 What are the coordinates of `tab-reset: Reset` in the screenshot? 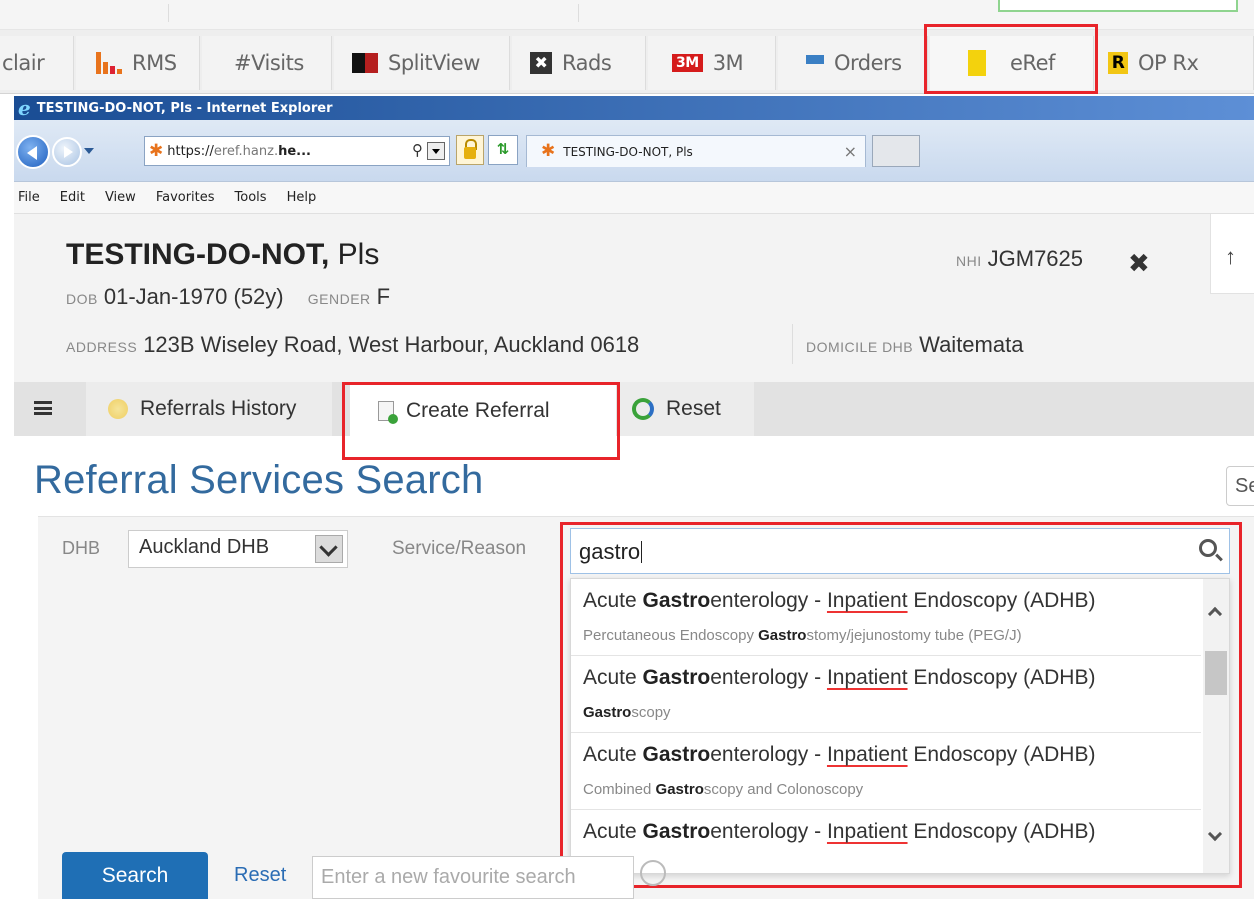 It's located at (686, 409).